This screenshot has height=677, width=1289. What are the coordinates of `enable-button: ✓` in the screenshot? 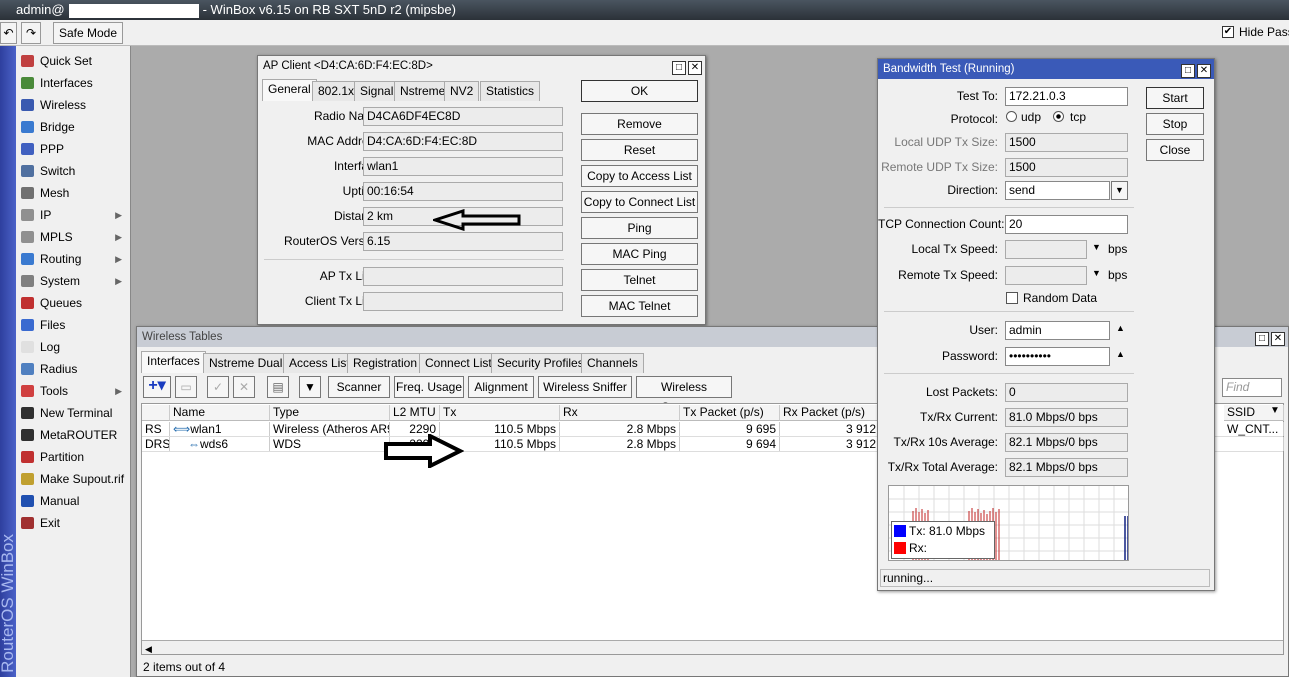 It's located at (218, 387).